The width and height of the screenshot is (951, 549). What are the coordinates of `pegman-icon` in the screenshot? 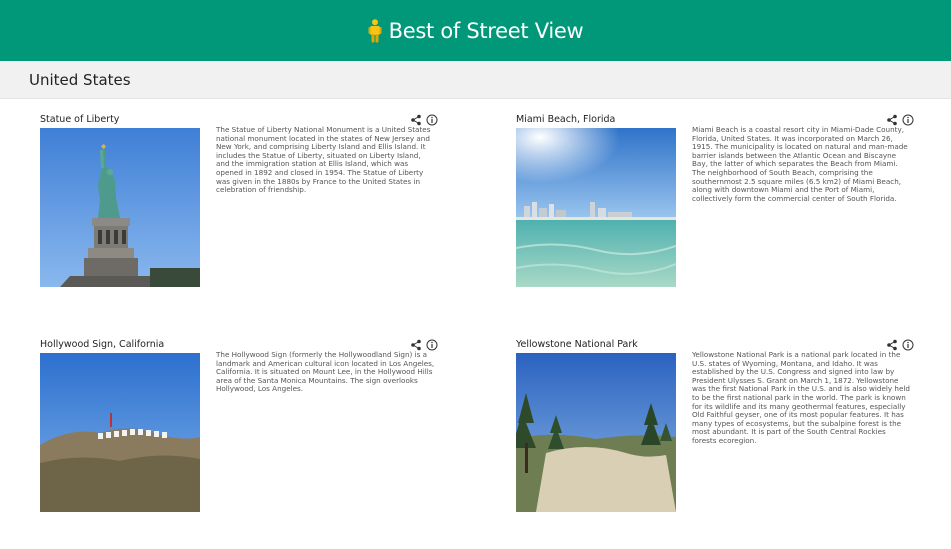 It's located at (375, 30).